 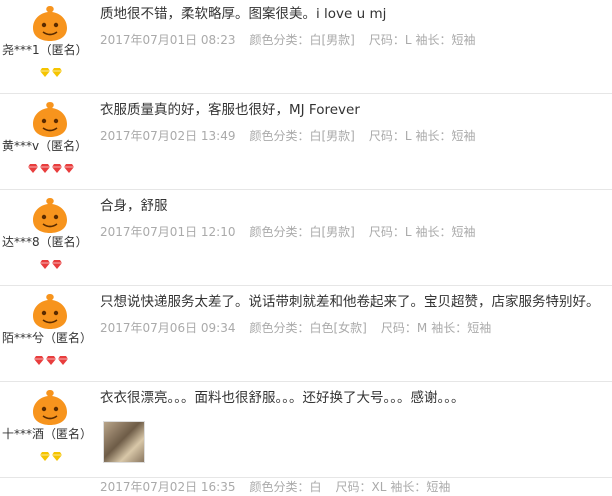 I want to click on review-meta: 2017年07月02日 16:35 颜色分类：白 尺码：XL 袖长：短袖, so click(x=282, y=486).